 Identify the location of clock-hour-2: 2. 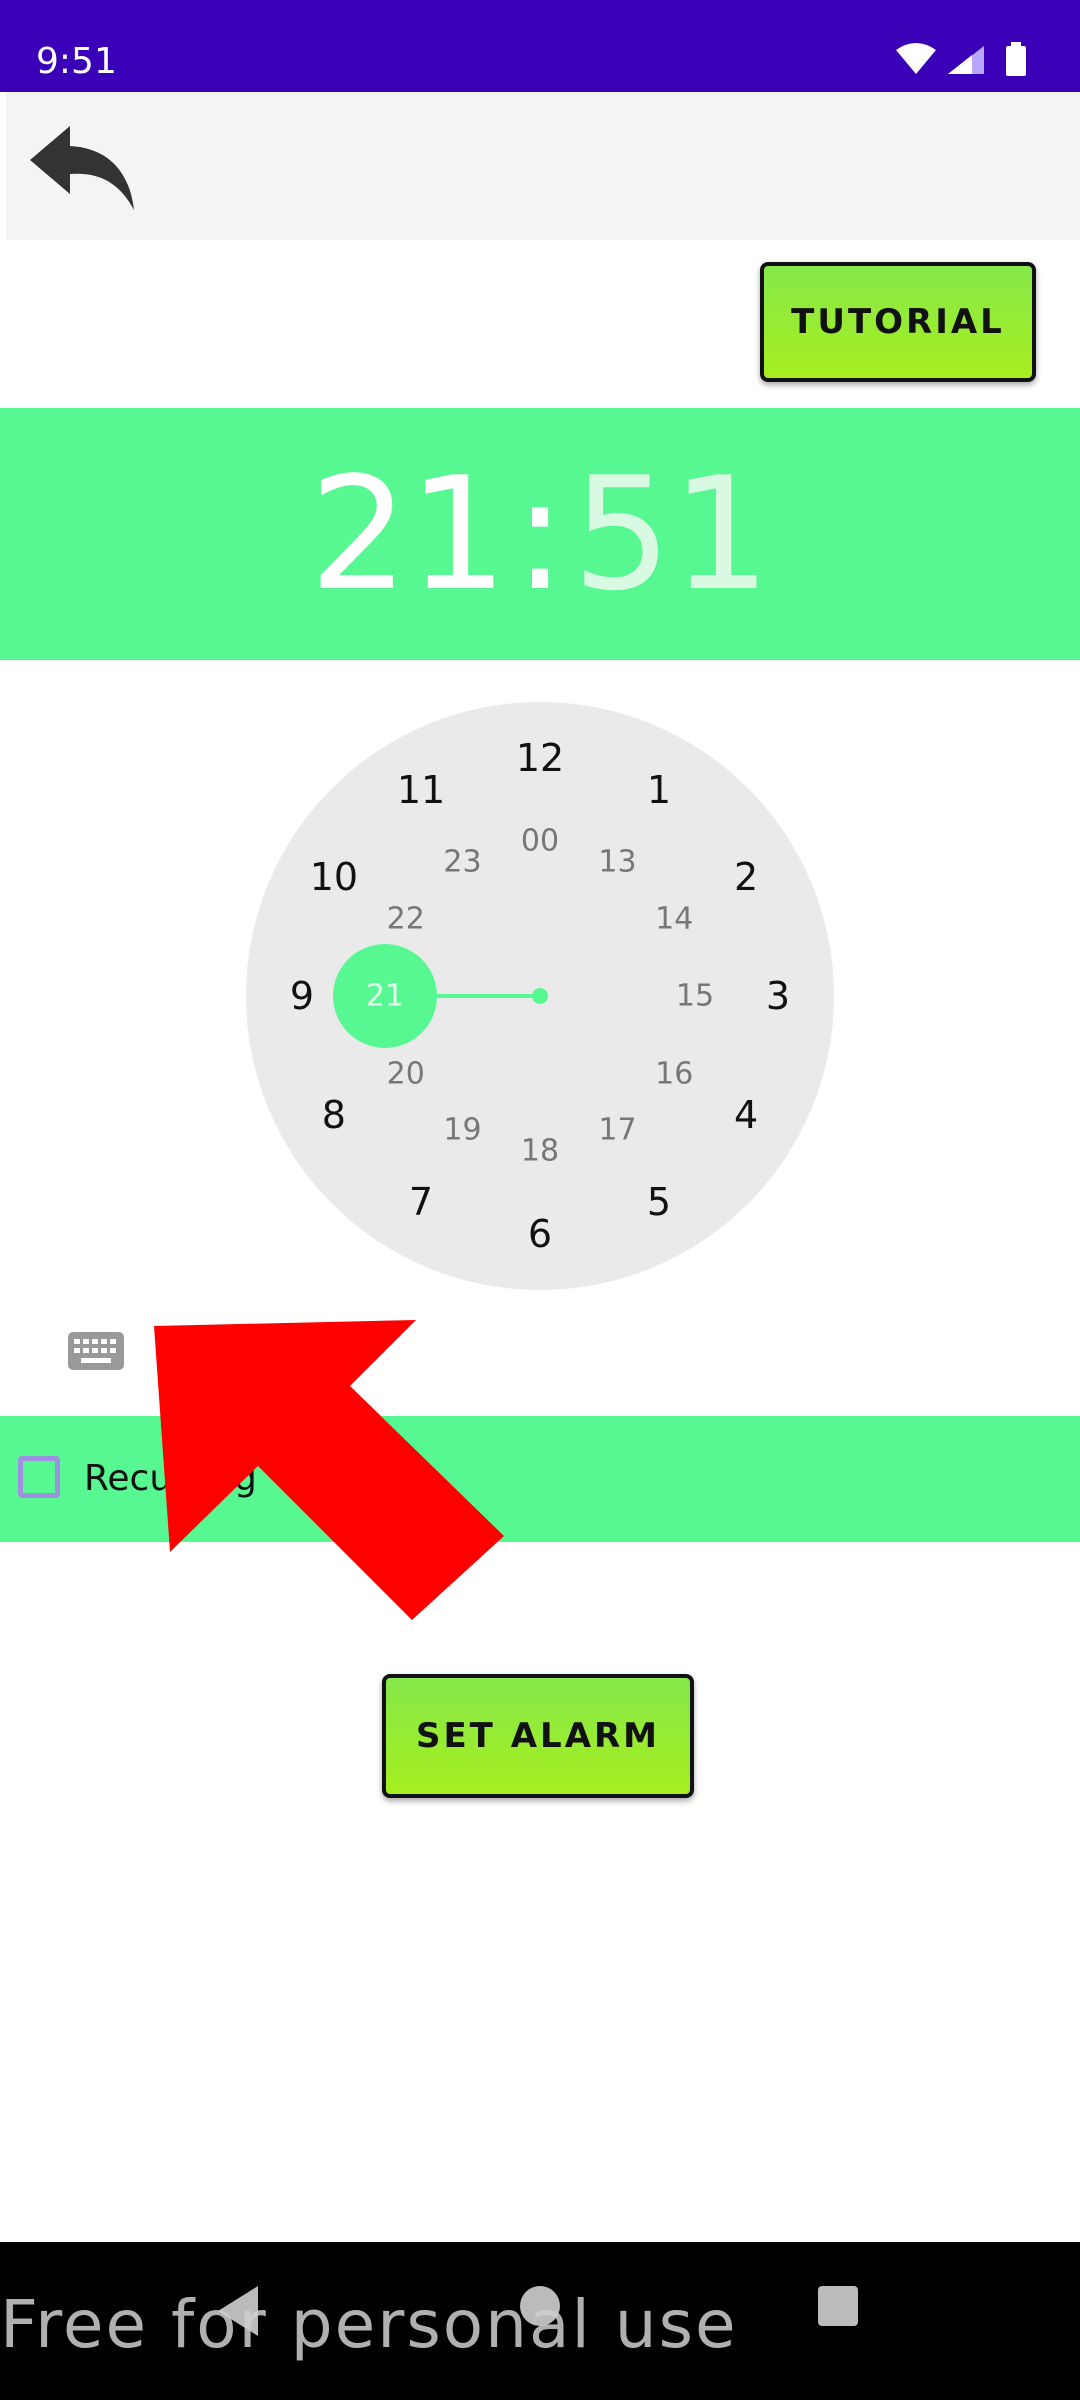
(746, 877).